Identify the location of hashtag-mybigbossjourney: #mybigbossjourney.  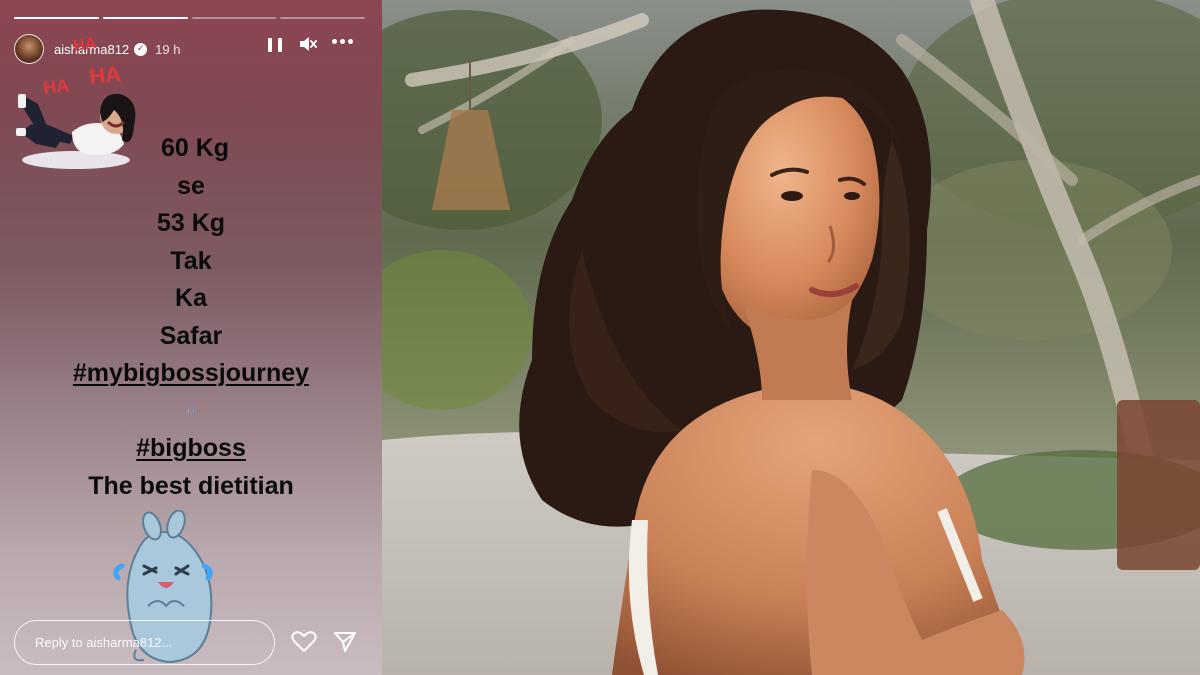
(191, 373).